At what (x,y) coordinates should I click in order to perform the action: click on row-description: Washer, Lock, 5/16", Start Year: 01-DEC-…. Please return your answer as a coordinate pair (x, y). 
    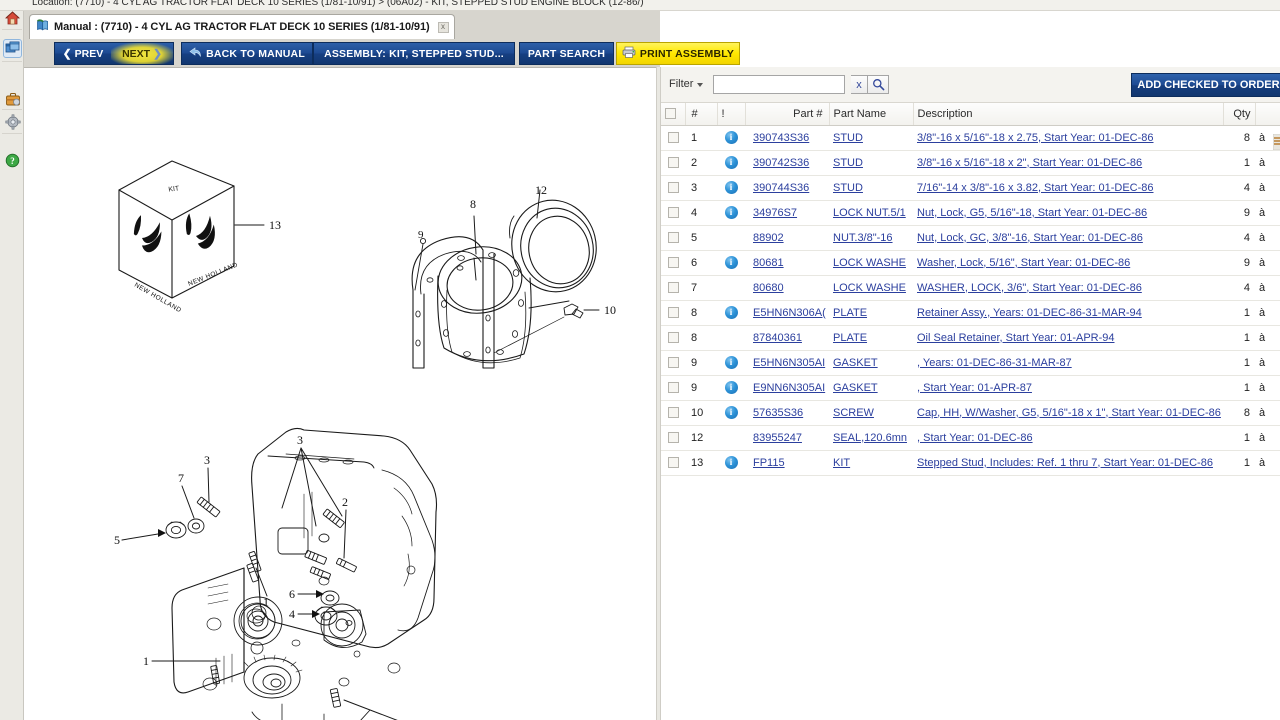
    Looking at the image, I should click on (1068, 263).